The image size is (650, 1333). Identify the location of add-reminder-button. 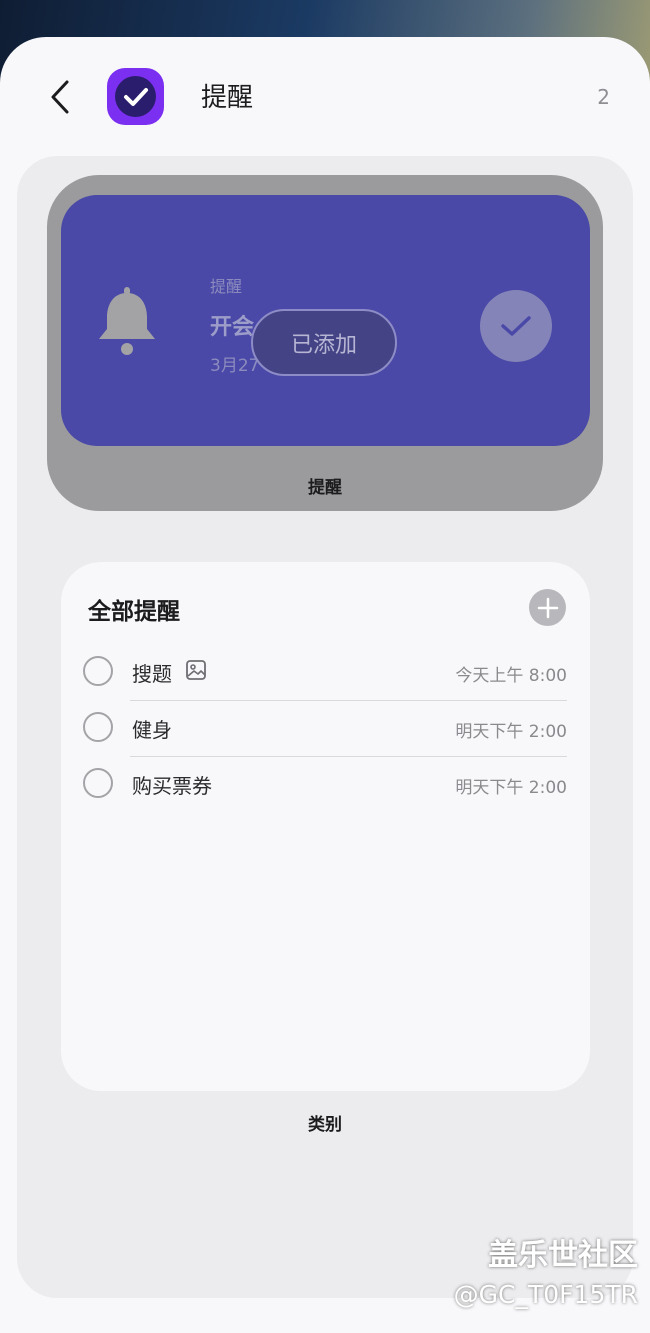
(547, 607).